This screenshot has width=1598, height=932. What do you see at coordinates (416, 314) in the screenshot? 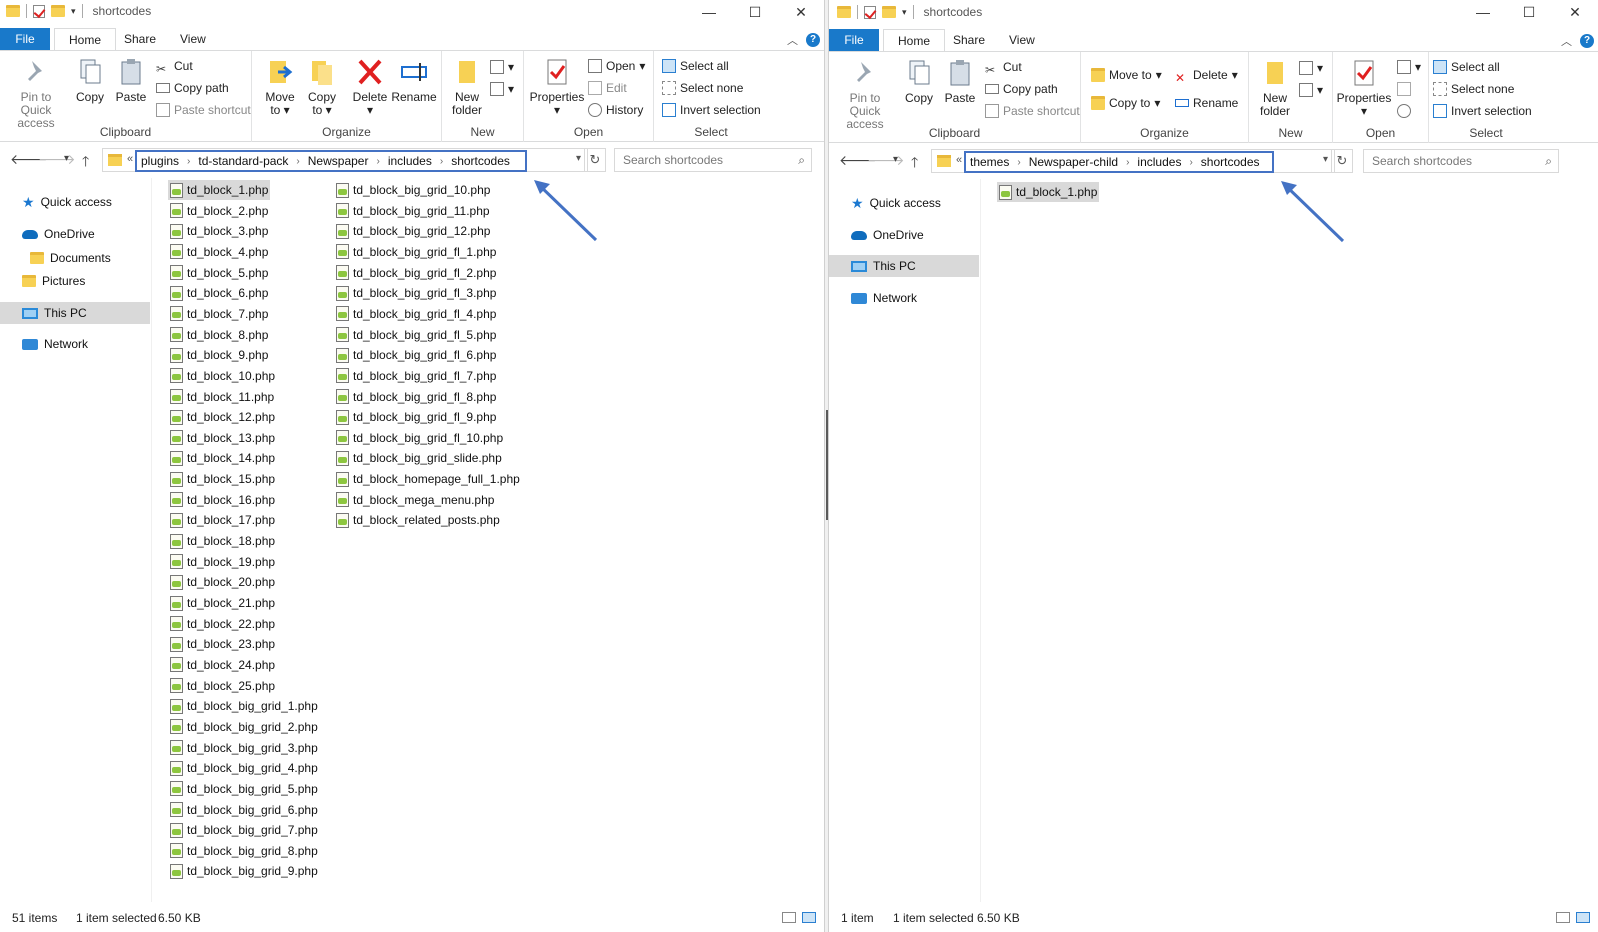
I see `file-item: td_block_big_grid_fl_4.php` at bounding box center [416, 314].